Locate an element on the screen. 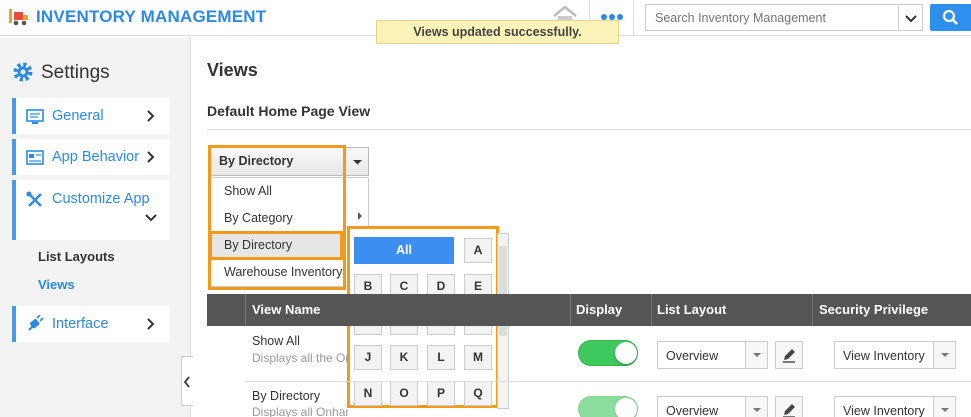 This screenshot has height=417, width=971. column-header-view-name: View Name is located at coordinates (286, 309).